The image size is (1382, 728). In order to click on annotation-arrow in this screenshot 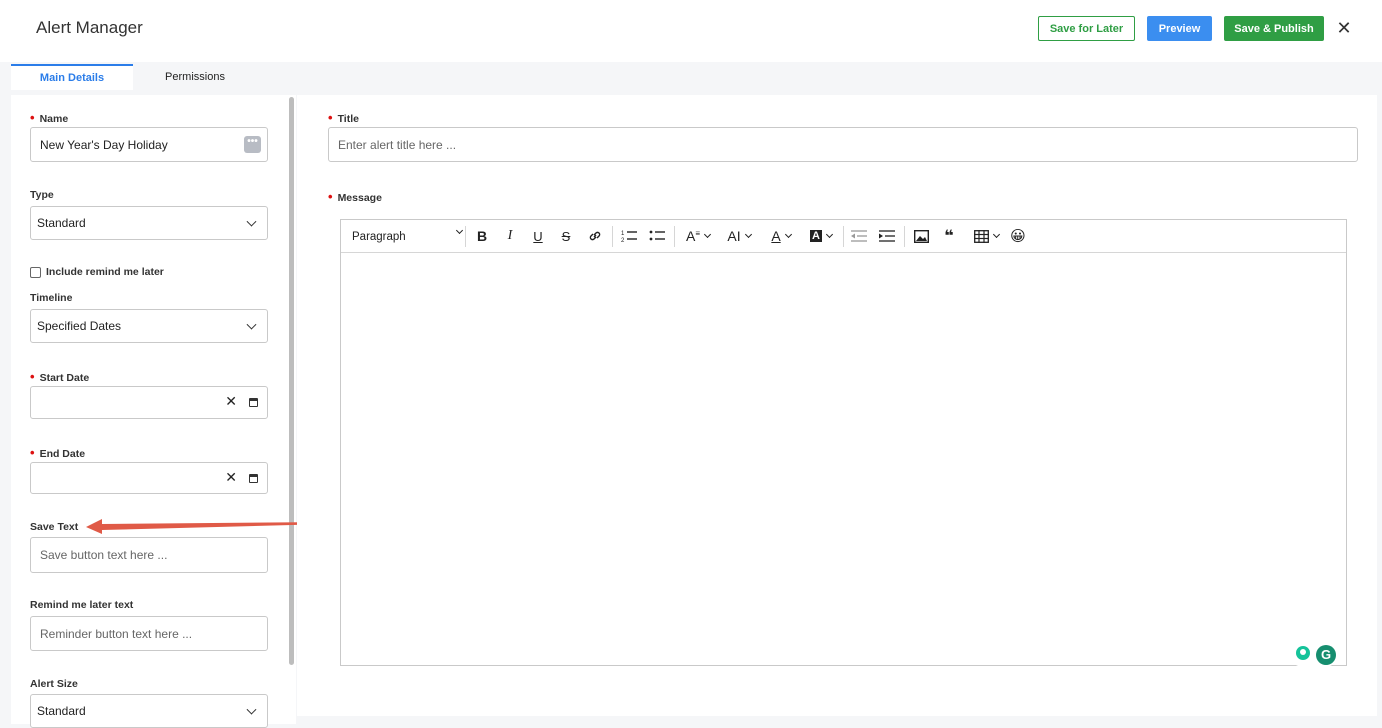, I will do `click(208, 526)`.